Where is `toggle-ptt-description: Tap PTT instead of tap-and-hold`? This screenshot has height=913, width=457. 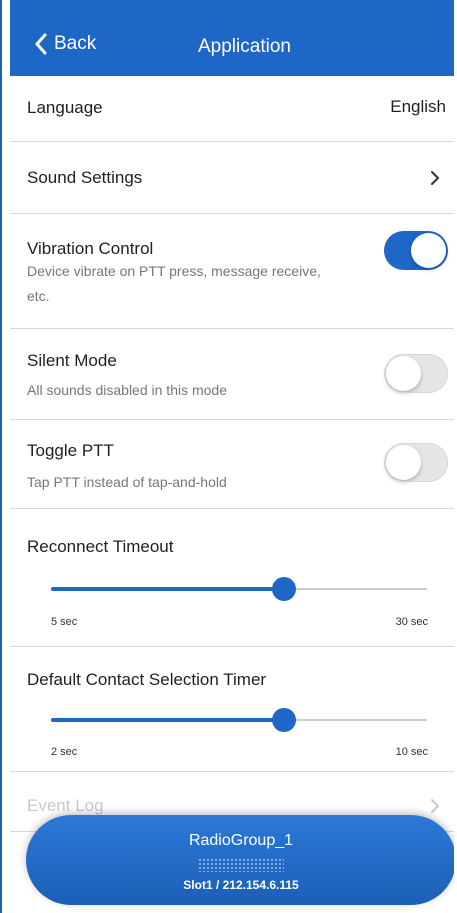 toggle-ptt-description: Tap PTT instead of tap-and-hold is located at coordinates (127, 482).